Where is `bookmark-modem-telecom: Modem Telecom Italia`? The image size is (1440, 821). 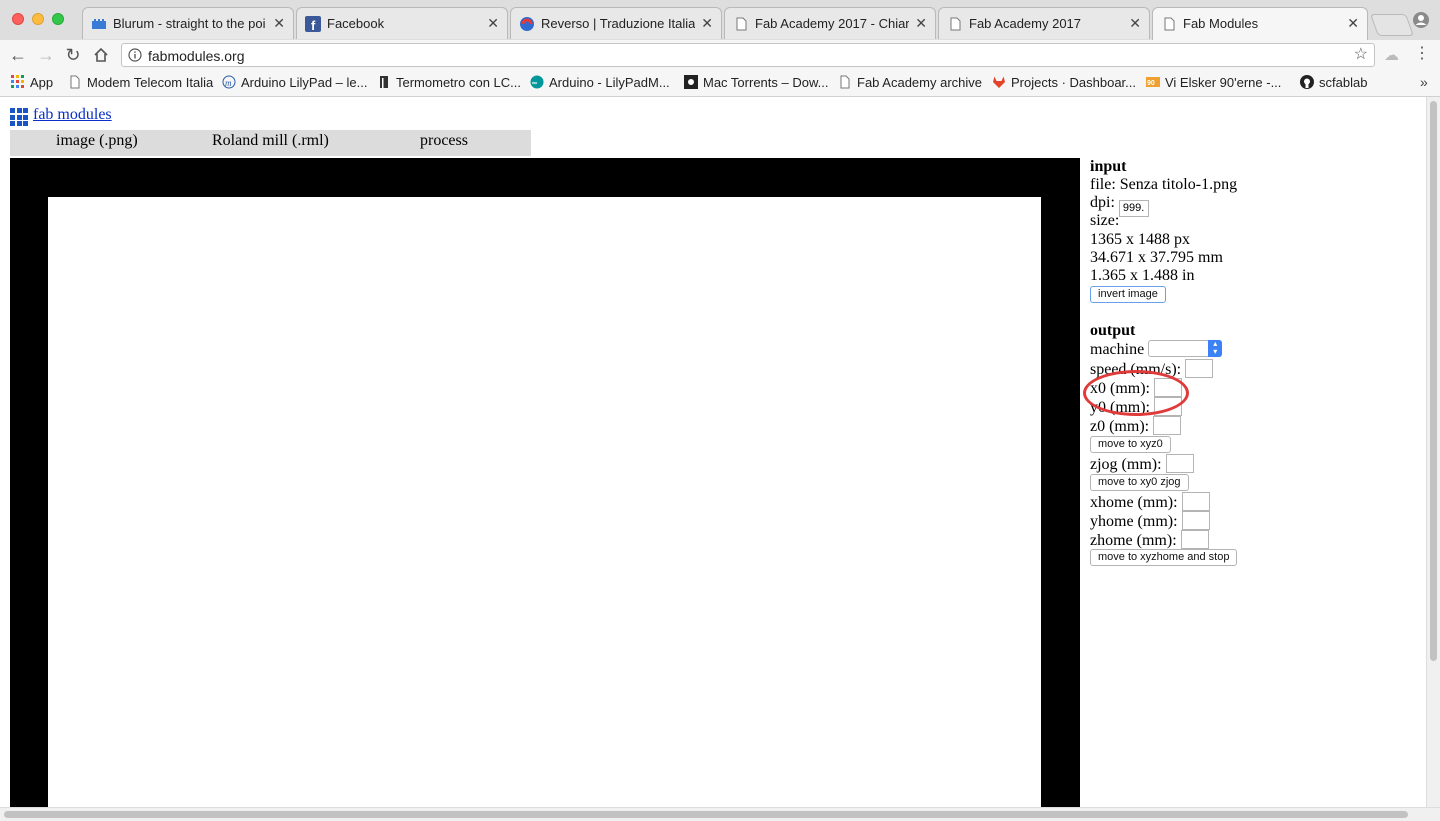 bookmark-modem-telecom: Modem Telecom Italia is located at coordinates (140, 83).